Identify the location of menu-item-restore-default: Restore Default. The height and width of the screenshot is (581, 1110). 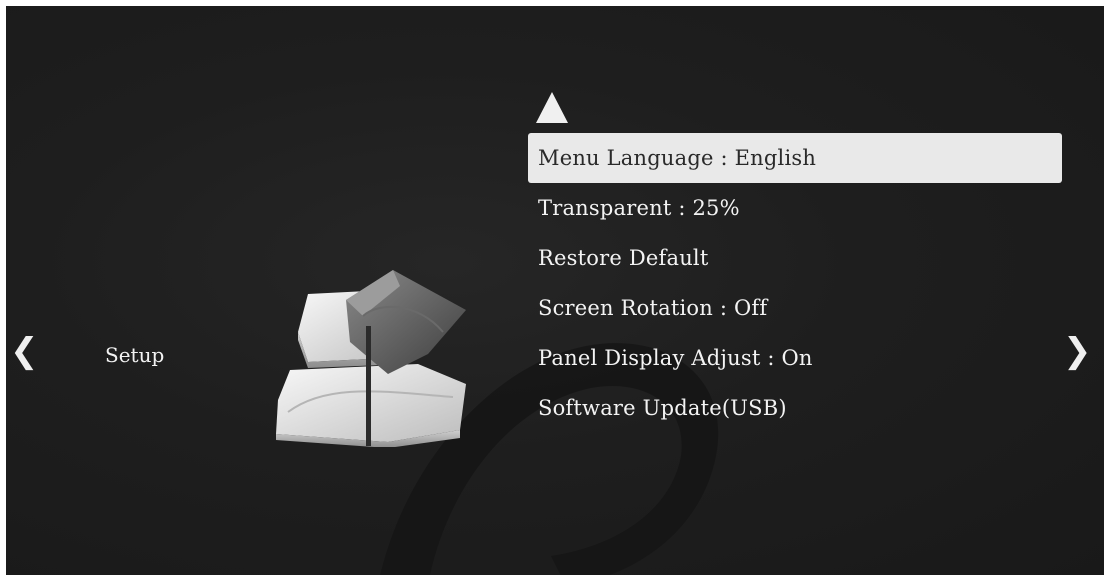
(795, 258).